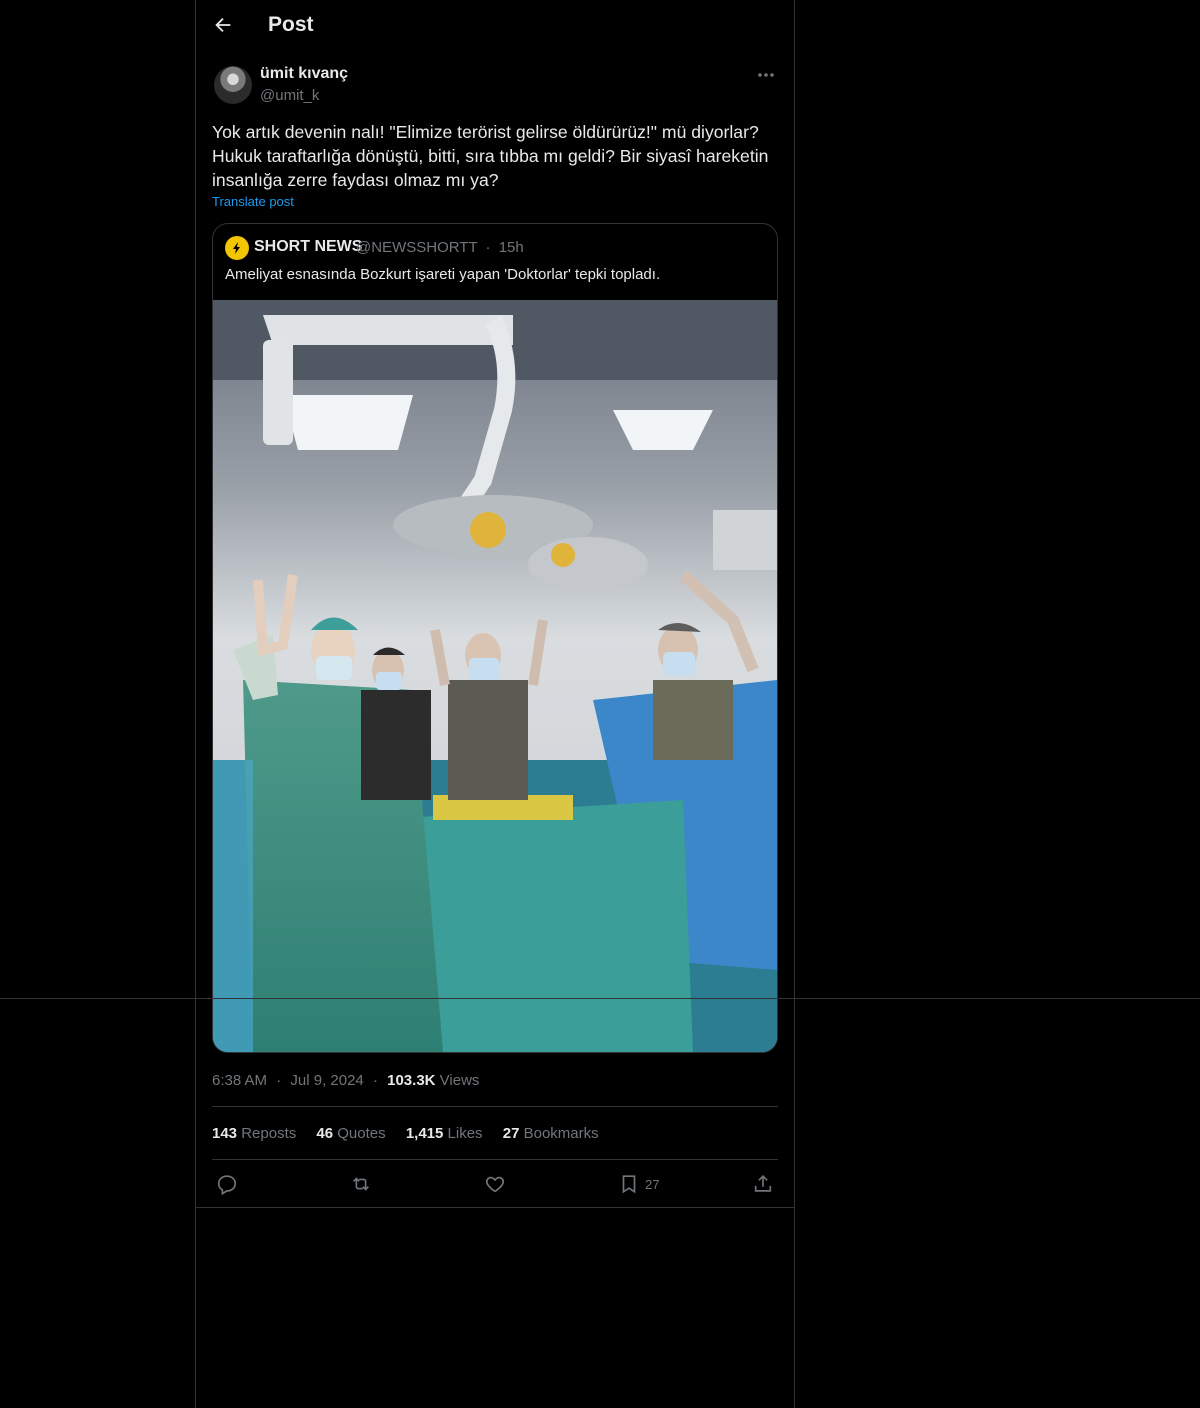 This screenshot has height=1408, width=1200. Describe the element at coordinates (253, 201) in the screenshot. I see `translate-post-link: Translate post` at that location.